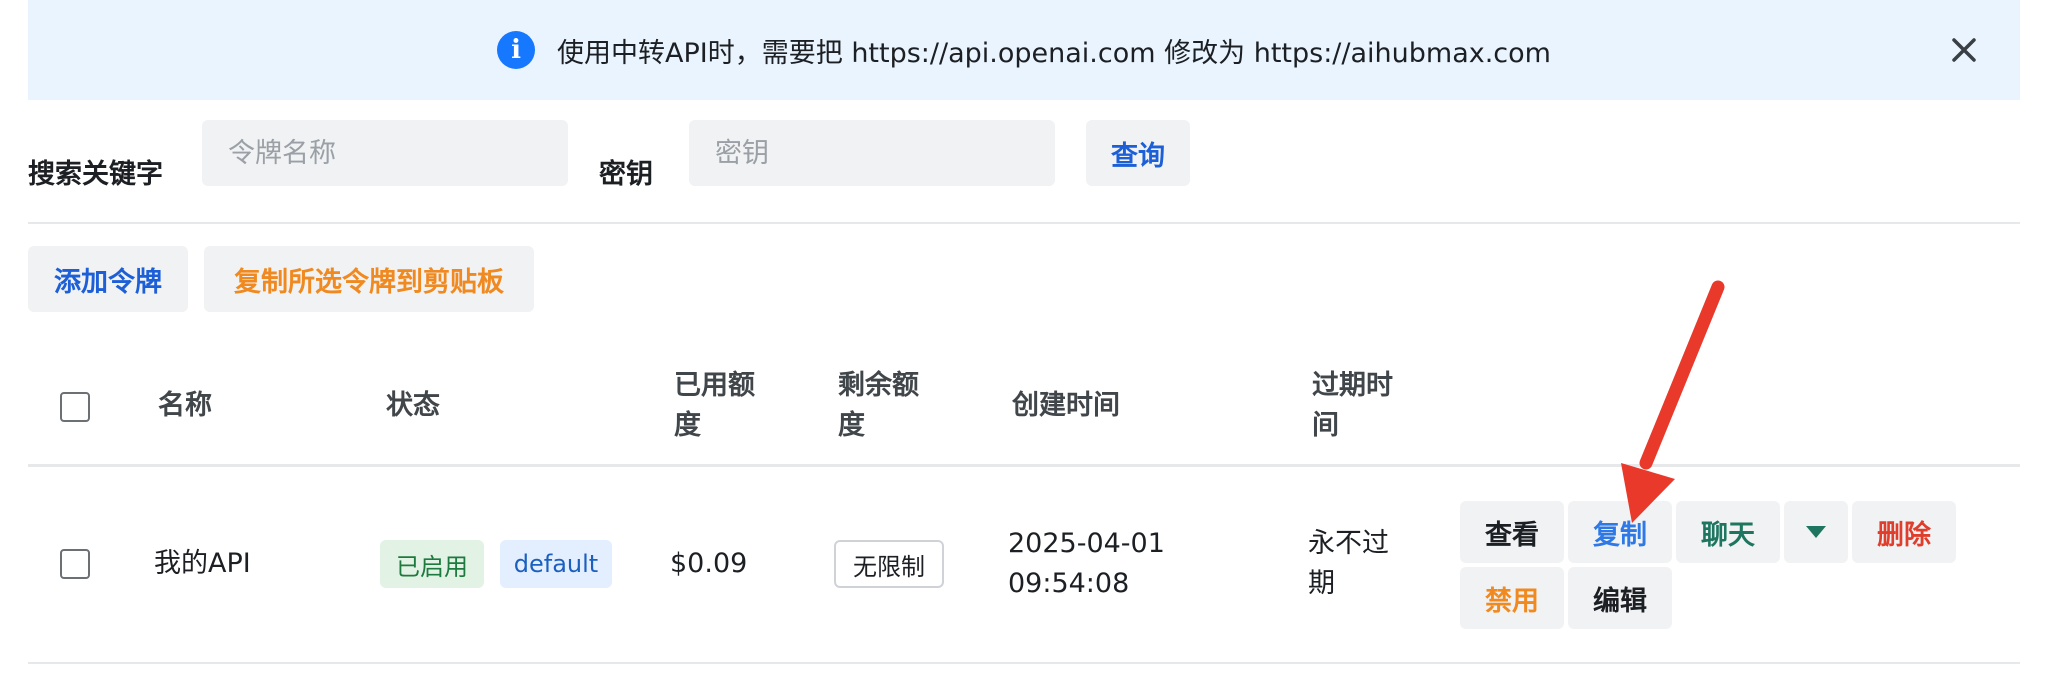  I want to click on chat-dropdown-button, so click(1816, 532).